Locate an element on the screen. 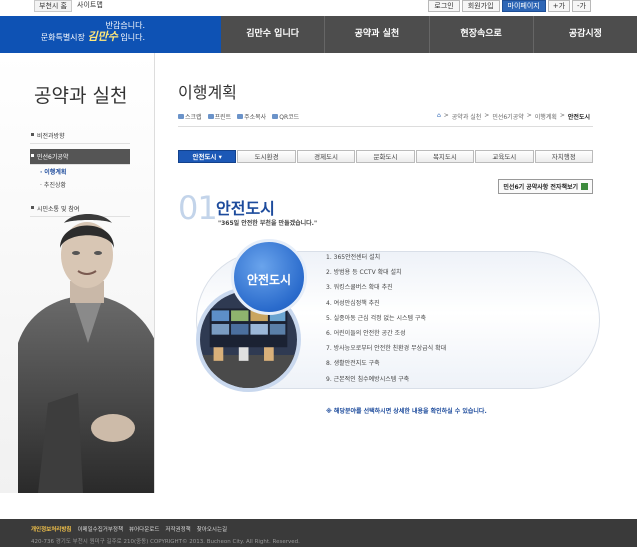 Image resolution: width=637 pixels, height=547 pixels. nav-item-communication: 공감시정 is located at coordinates (584, 34).